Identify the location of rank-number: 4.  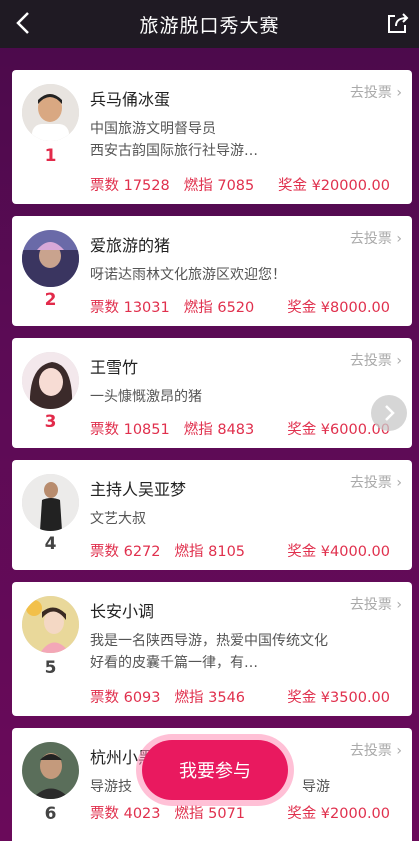
(50, 544).